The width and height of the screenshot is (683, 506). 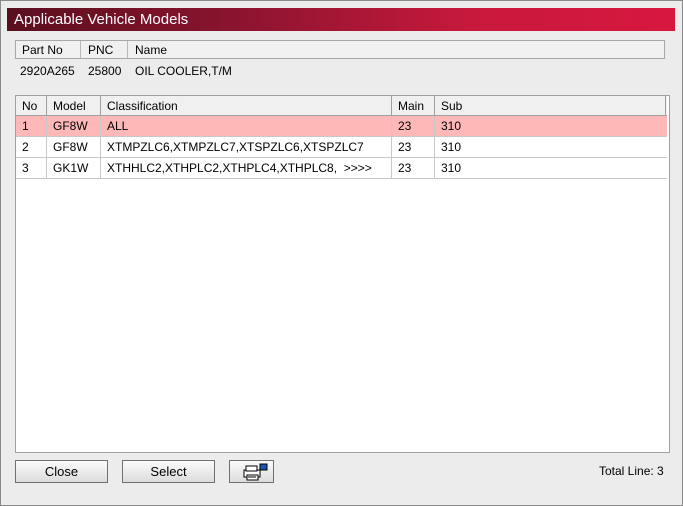 I want to click on window-title: Applicable Vehicle Models, so click(x=101, y=19).